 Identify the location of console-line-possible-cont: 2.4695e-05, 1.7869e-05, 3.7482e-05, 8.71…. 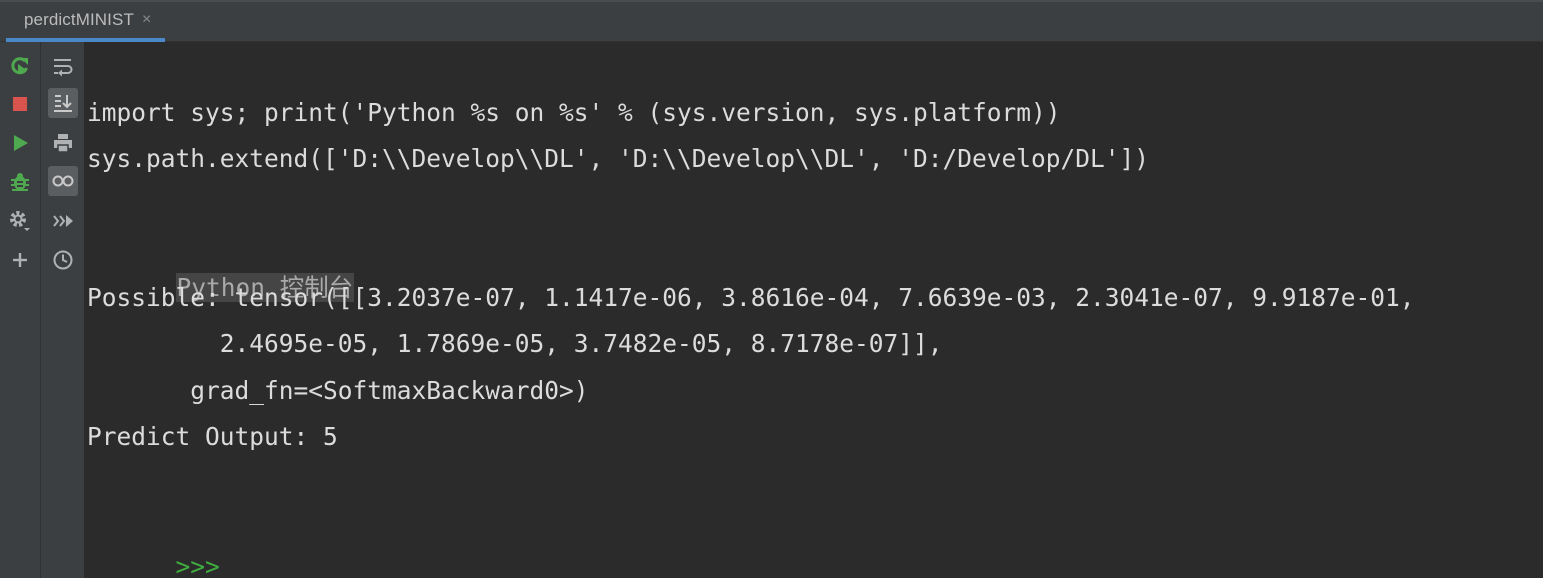
(515, 343).